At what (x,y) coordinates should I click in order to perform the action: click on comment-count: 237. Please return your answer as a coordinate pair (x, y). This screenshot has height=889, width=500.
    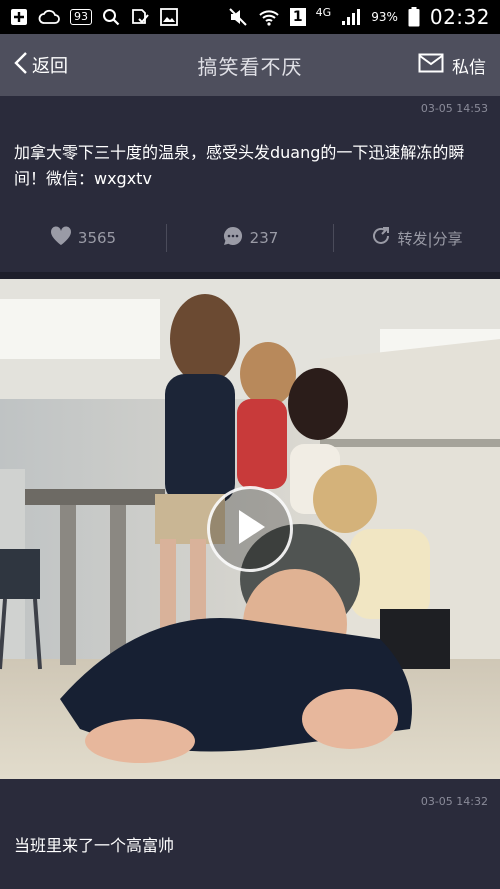
    Looking at the image, I should click on (264, 238).